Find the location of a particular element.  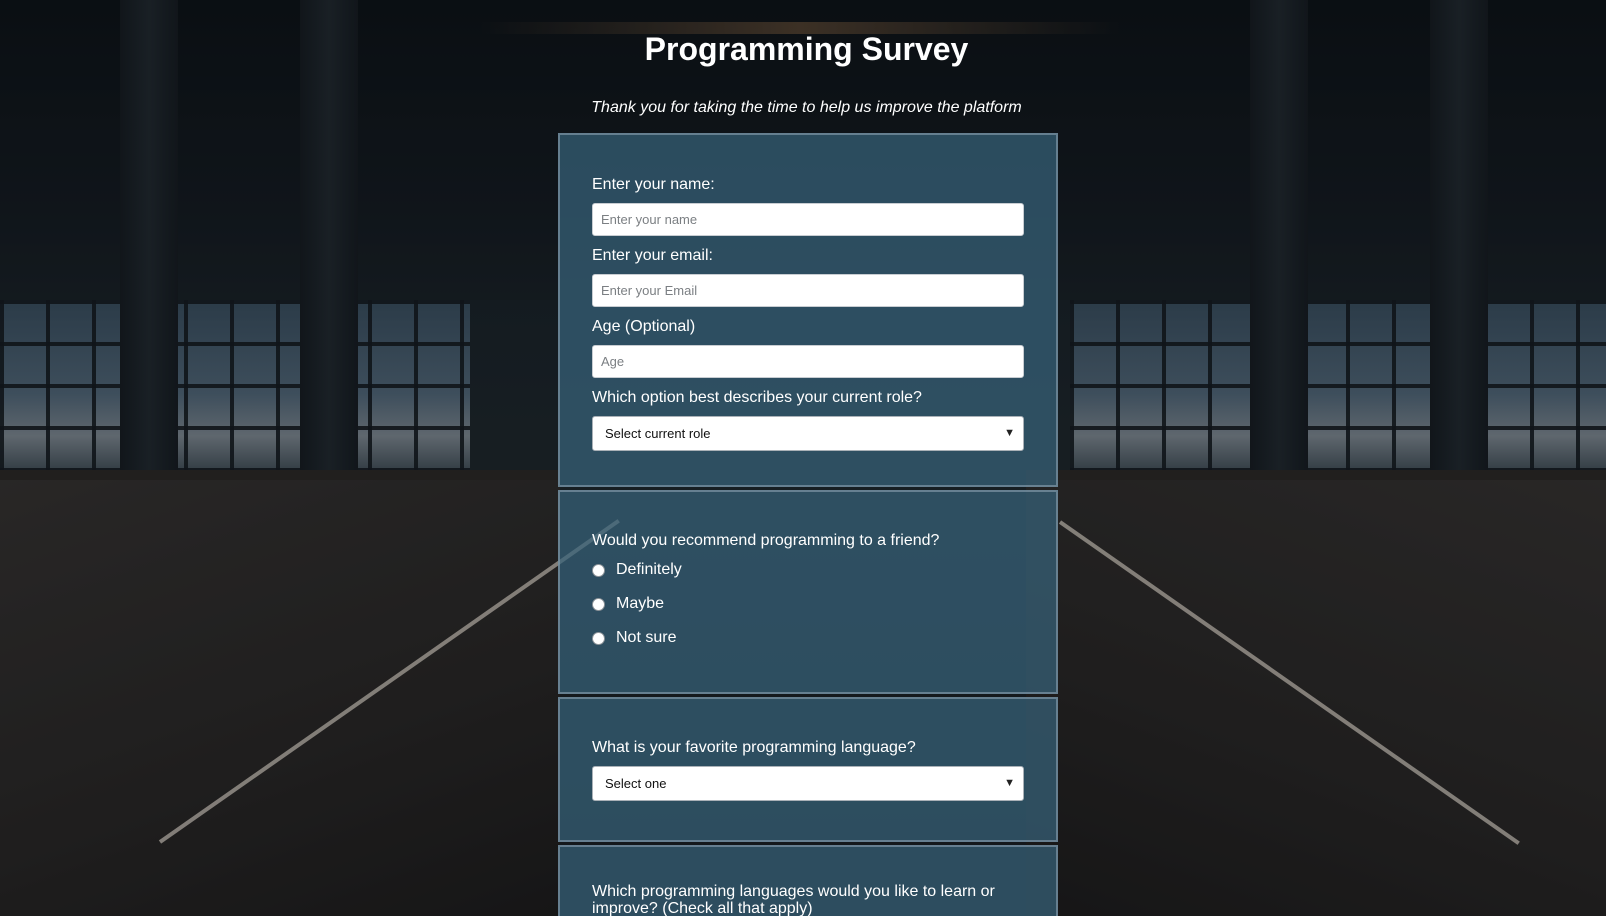

email-label: Enter your email: is located at coordinates (652, 255).